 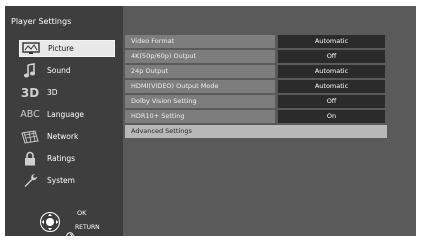 I want to click on sidebar-item-label: System, so click(x=61, y=180).